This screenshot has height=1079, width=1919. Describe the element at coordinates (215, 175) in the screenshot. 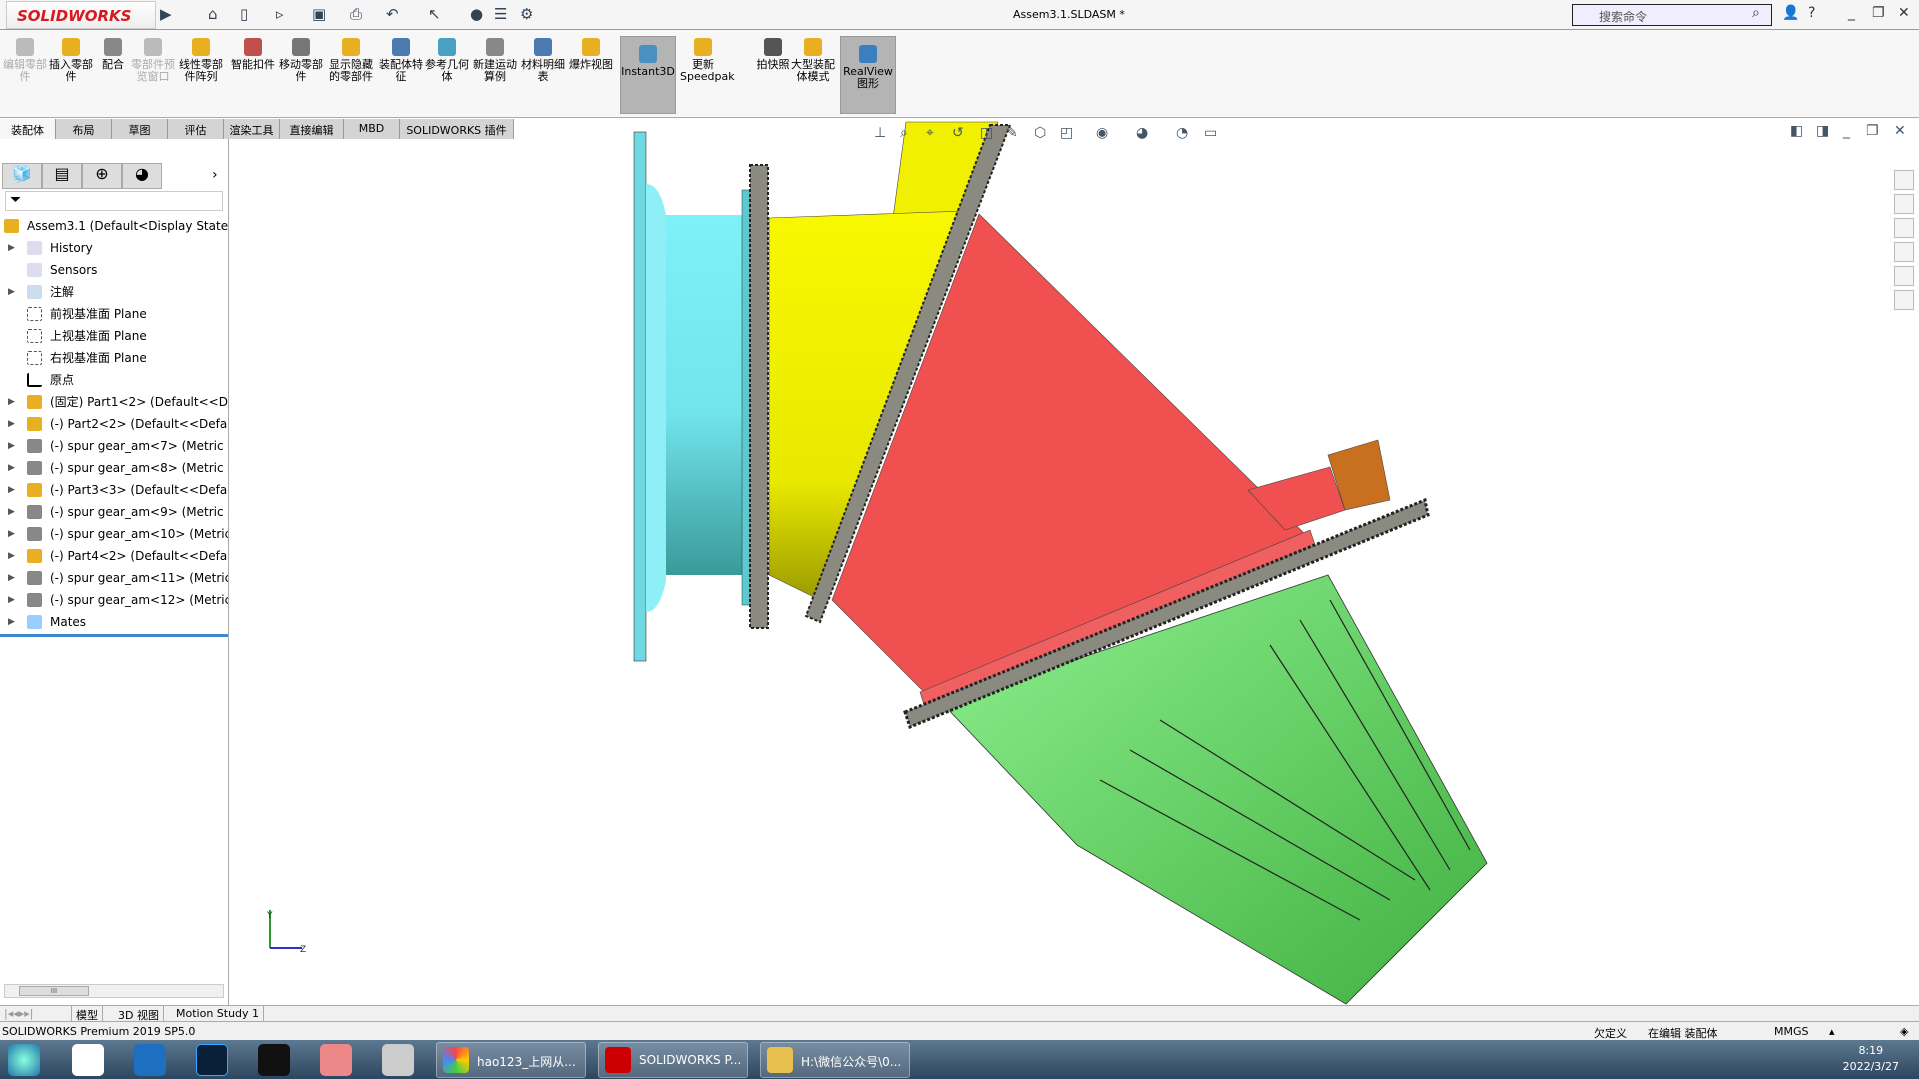

I see `chevron-right-icon: ›` at that location.